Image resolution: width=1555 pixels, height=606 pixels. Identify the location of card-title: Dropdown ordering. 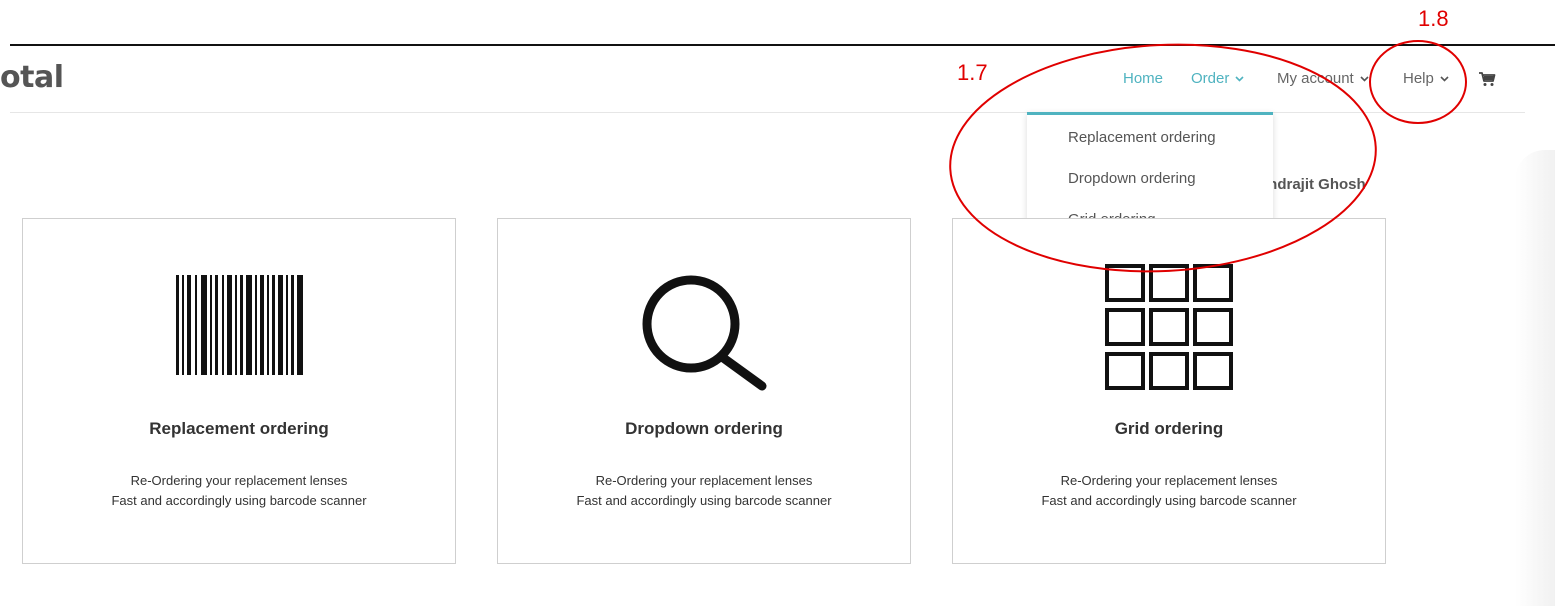
(704, 428).